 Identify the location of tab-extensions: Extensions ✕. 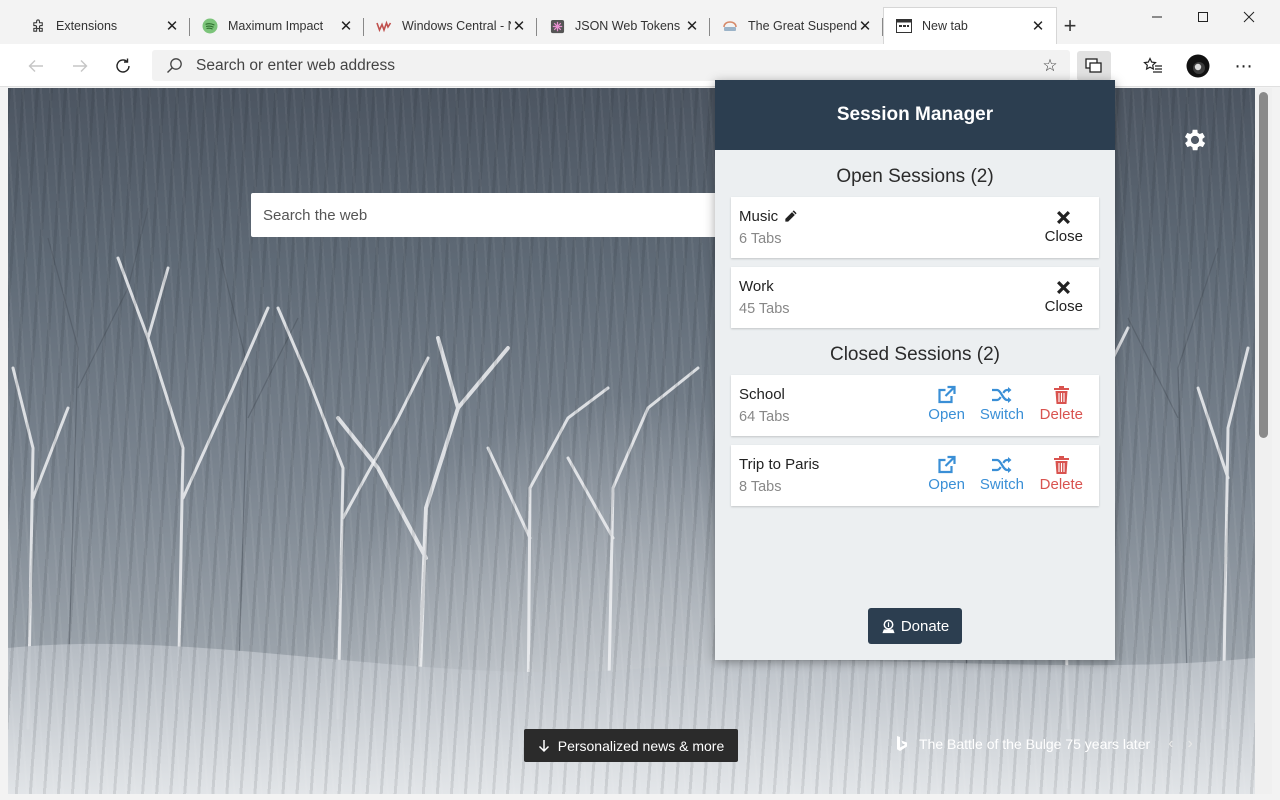
(104, 26).